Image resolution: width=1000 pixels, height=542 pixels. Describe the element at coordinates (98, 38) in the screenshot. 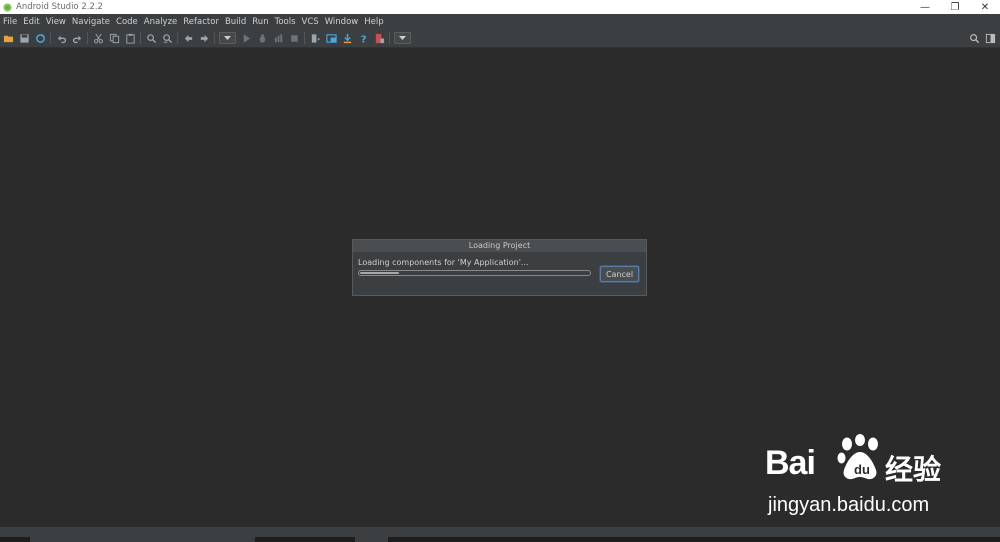

I see `cut-icon` at that location.